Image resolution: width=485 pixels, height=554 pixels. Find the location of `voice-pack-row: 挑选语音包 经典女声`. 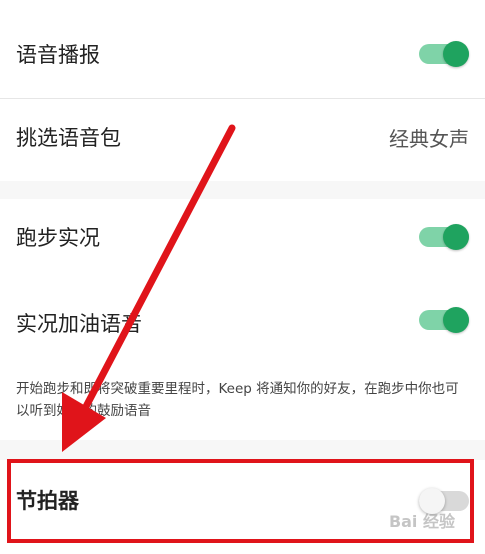

voice-pack-row: 挑选语音包 经典女声 is located at coordinates (242, 140).